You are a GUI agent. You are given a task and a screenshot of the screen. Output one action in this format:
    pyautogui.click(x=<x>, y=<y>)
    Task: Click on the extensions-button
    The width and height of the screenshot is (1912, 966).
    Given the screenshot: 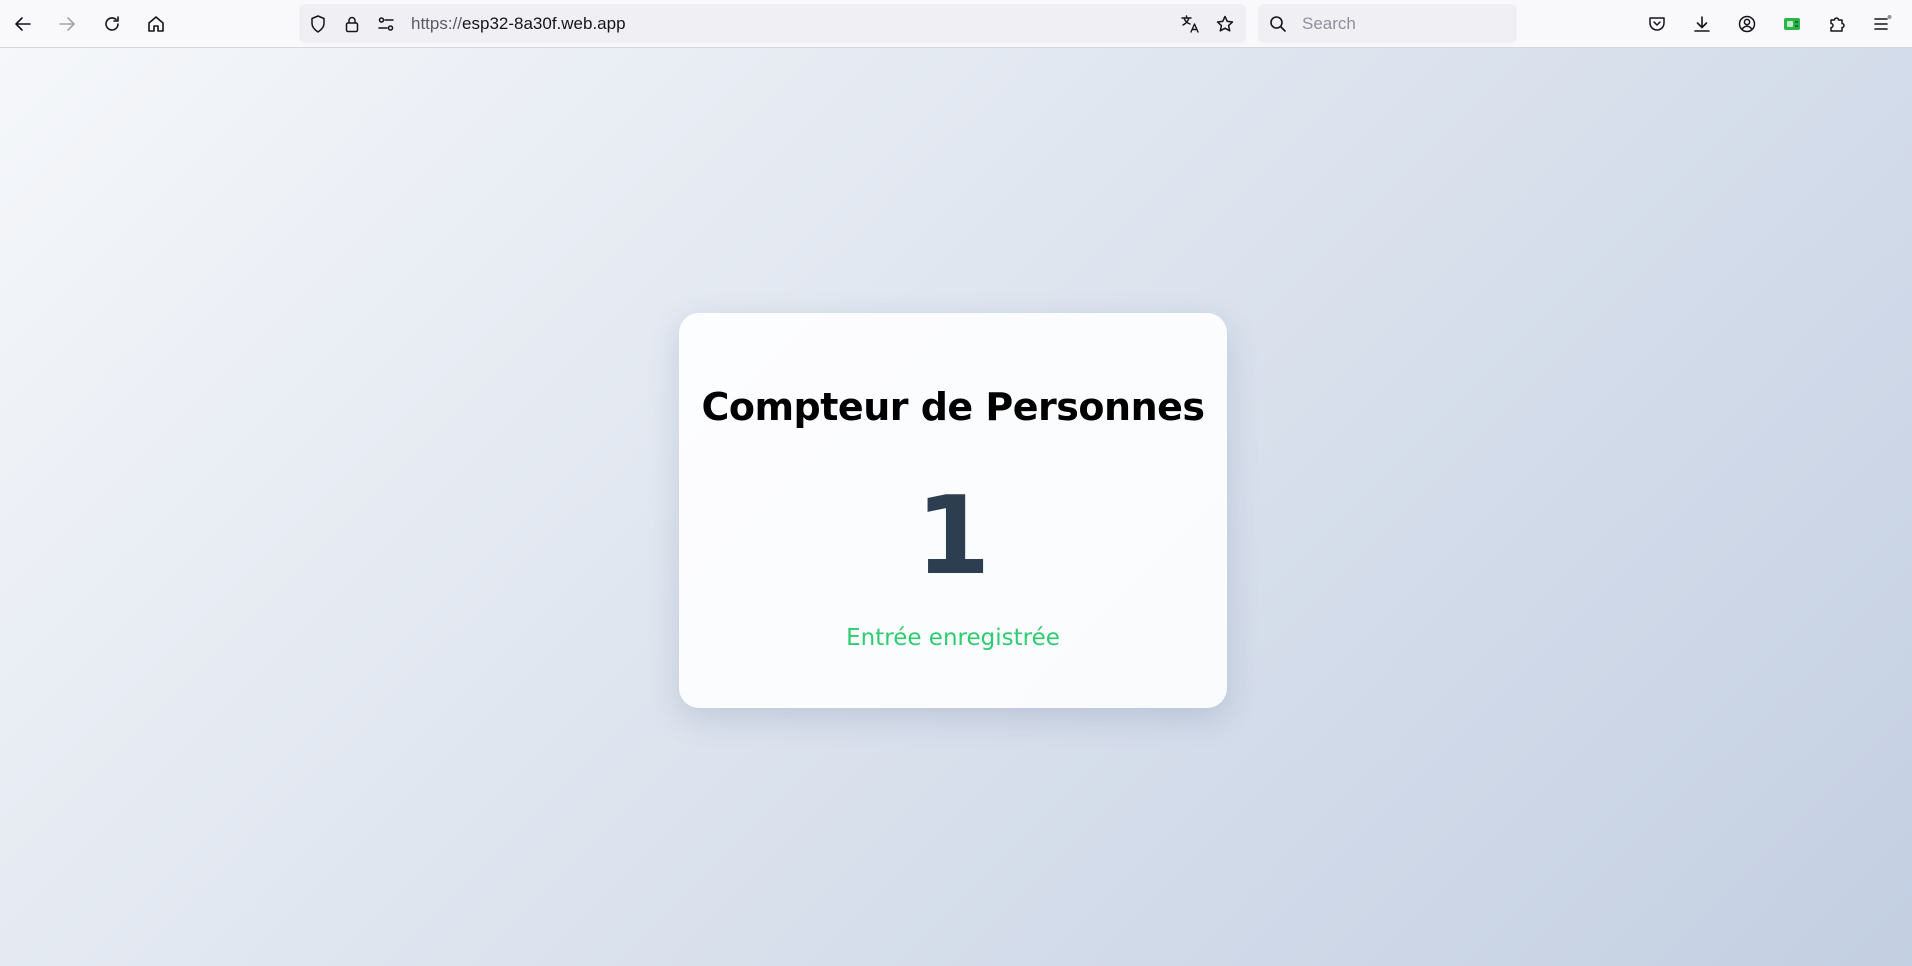 What is the action you would take?
    pyautogui.click(x=1837, y=24)
    